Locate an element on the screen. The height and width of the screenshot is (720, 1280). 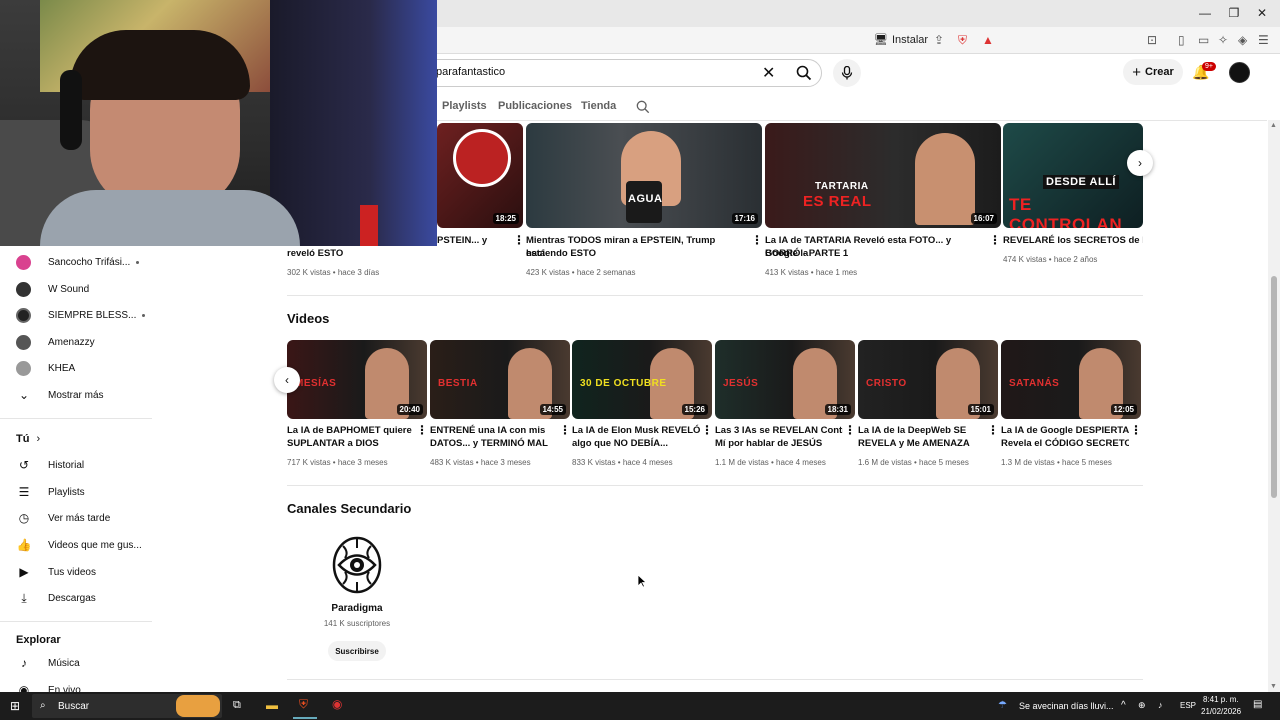
video-thumbnail: BESTIA 14:55 is located at coordinates (500, 379).